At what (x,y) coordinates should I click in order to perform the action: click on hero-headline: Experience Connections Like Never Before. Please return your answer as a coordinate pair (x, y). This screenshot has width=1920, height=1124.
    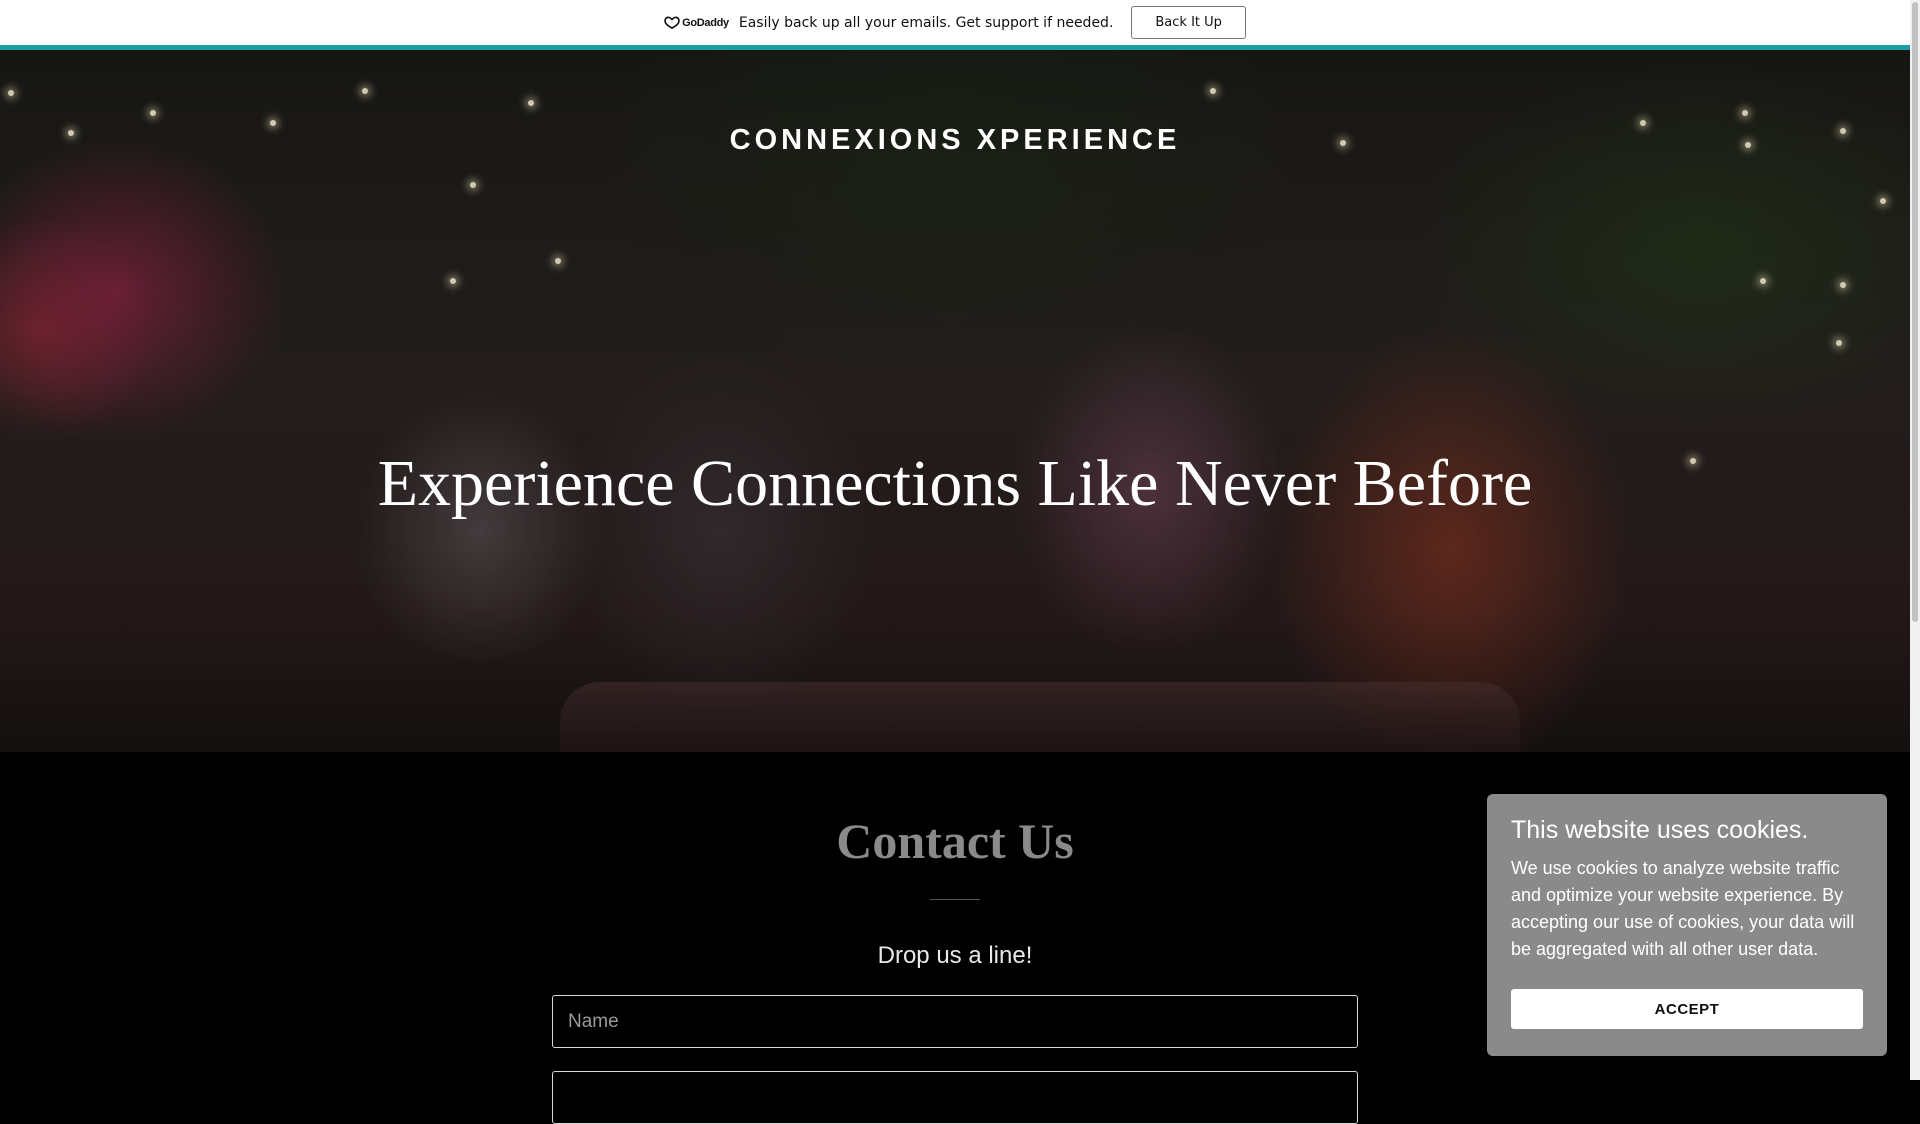
    Looking at the image, I should click on (955, 483).